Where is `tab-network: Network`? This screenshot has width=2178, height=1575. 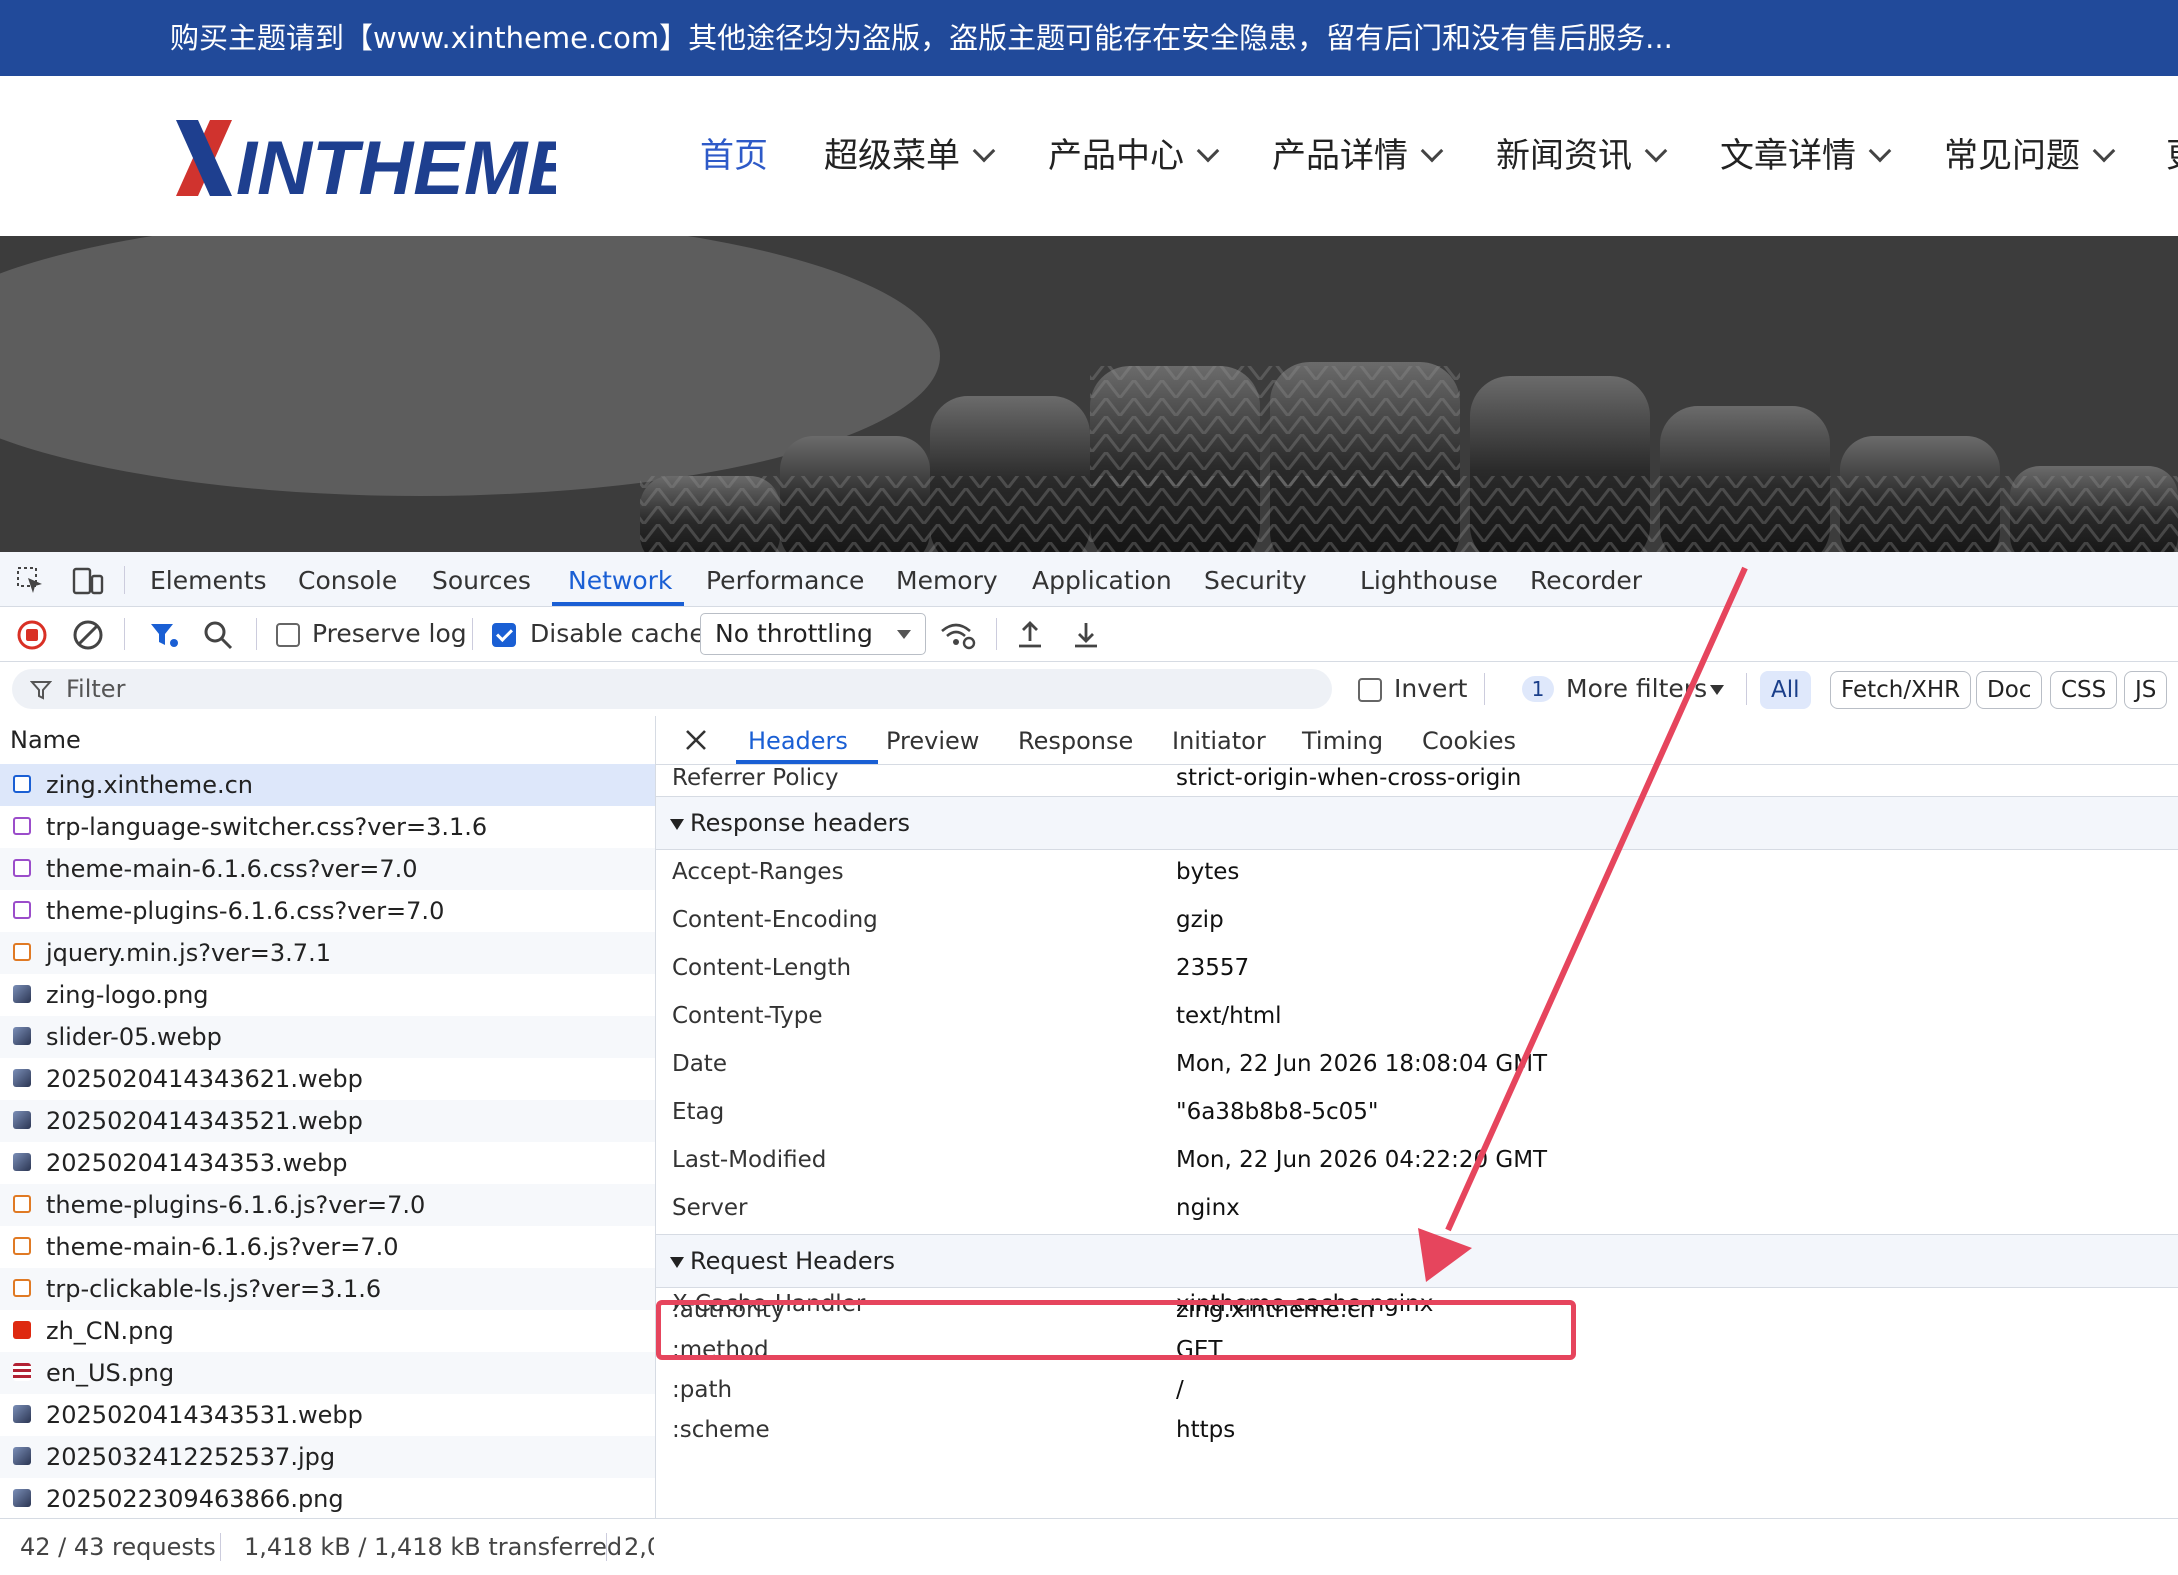
tab-network: Network is located at coordinates (620, 579).